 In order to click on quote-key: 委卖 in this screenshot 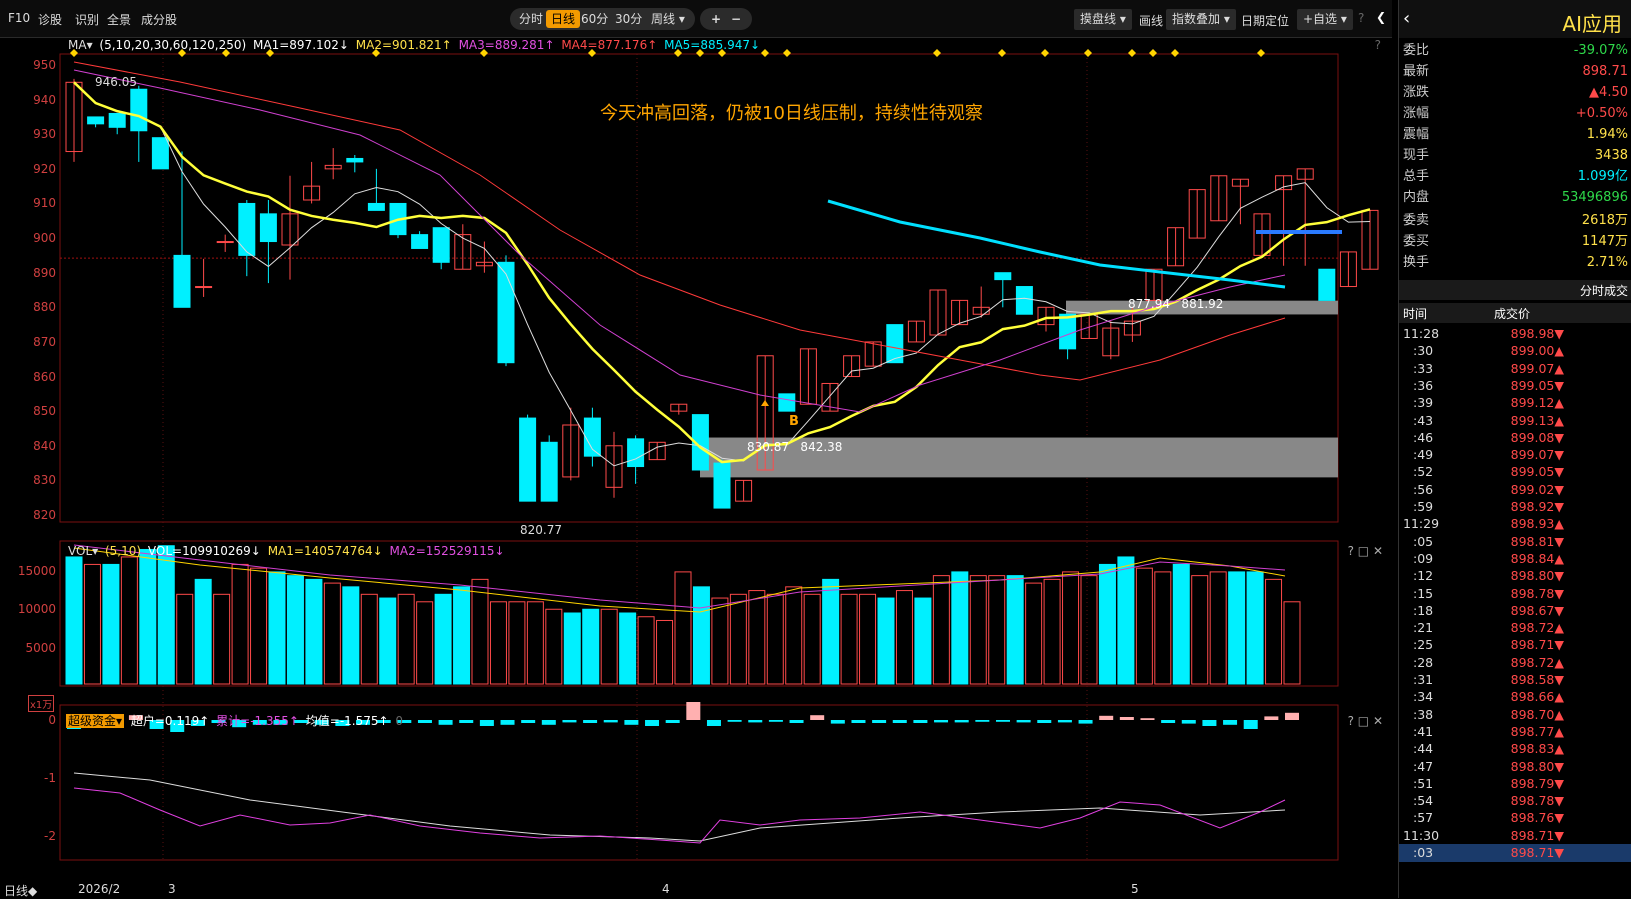, I will do `click(1416, 220)`.